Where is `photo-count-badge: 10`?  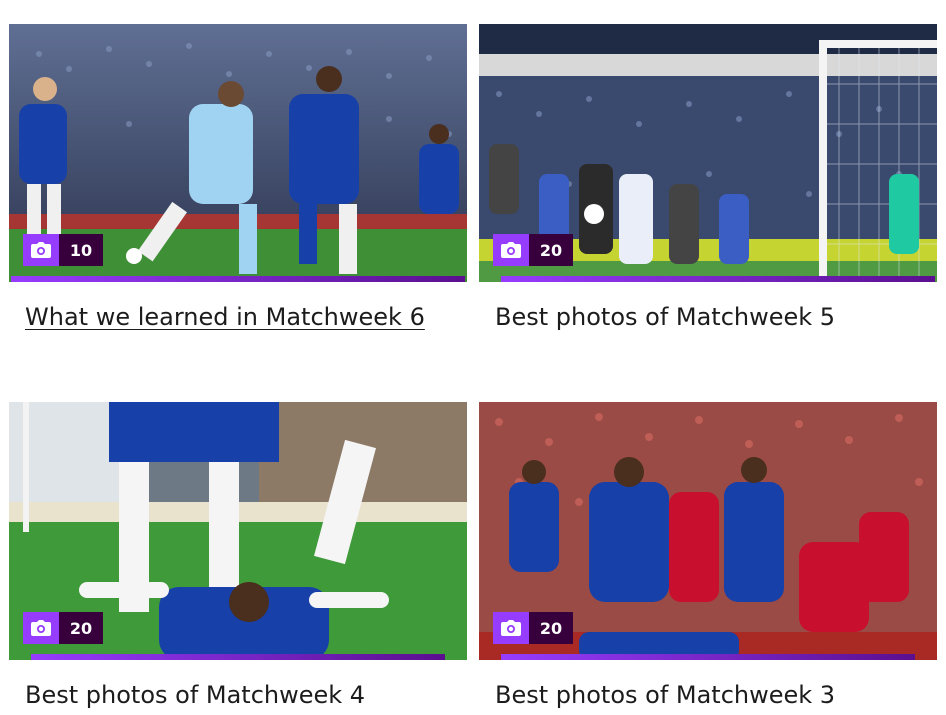 photo-count-badge: 10 is located at coordinates (63, 250).